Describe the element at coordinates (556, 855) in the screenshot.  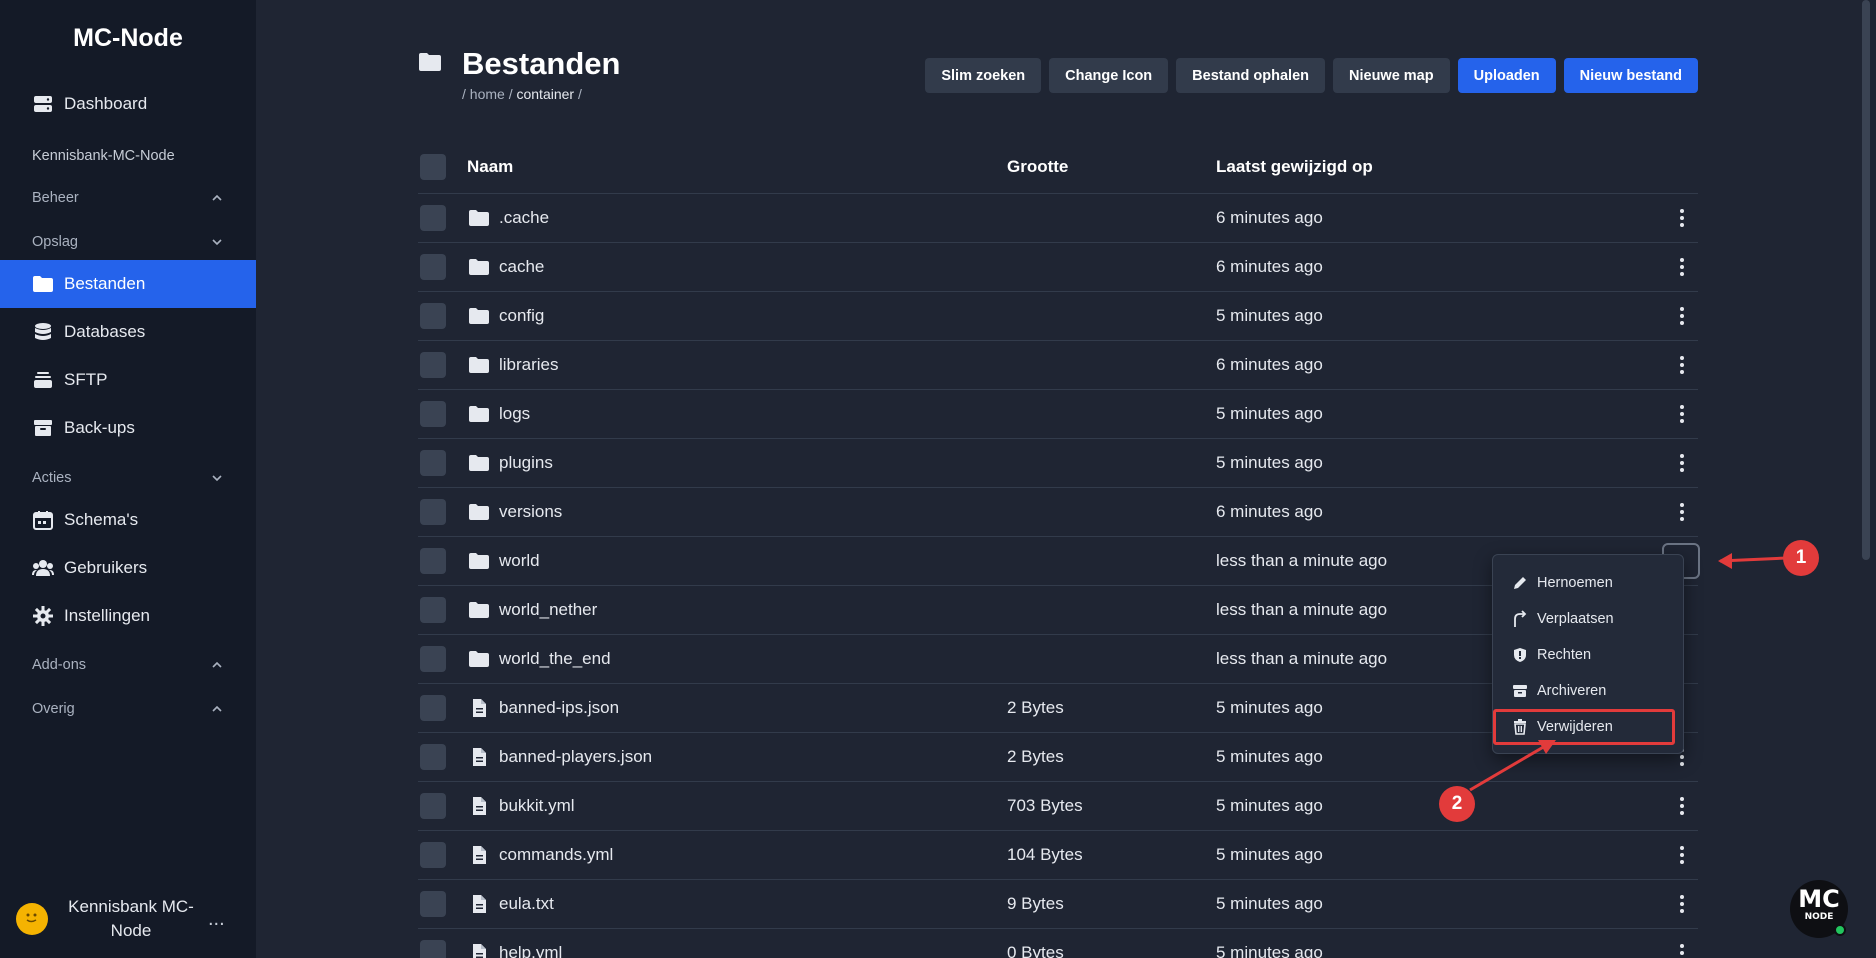
I see `file-name: commands.yml` at that location.